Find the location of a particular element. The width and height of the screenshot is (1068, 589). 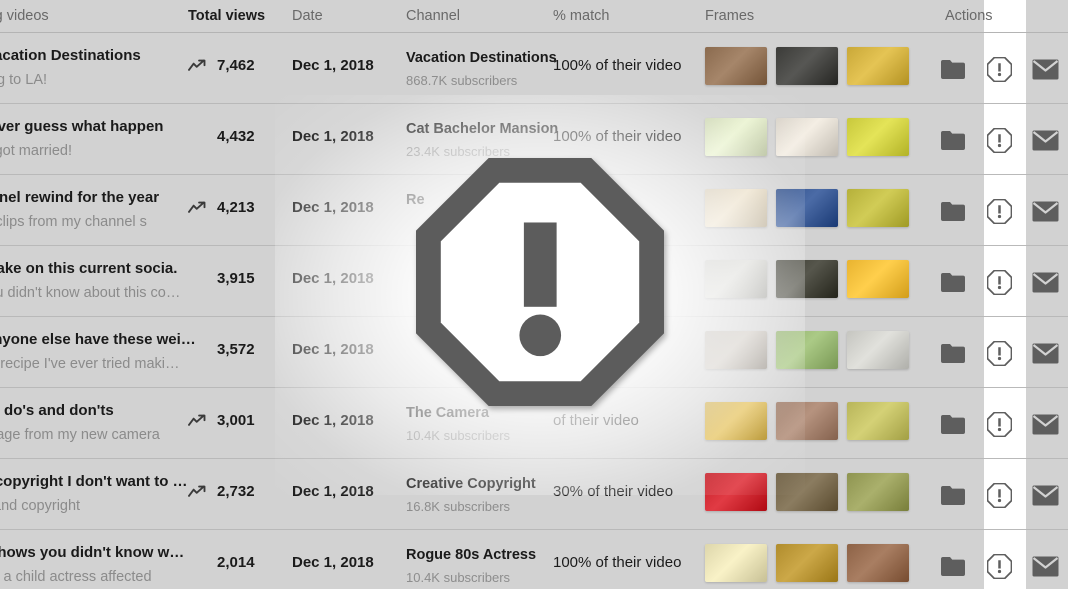

channel-subscribers: 868.7K subscribers is located at coordinates (462, 80).